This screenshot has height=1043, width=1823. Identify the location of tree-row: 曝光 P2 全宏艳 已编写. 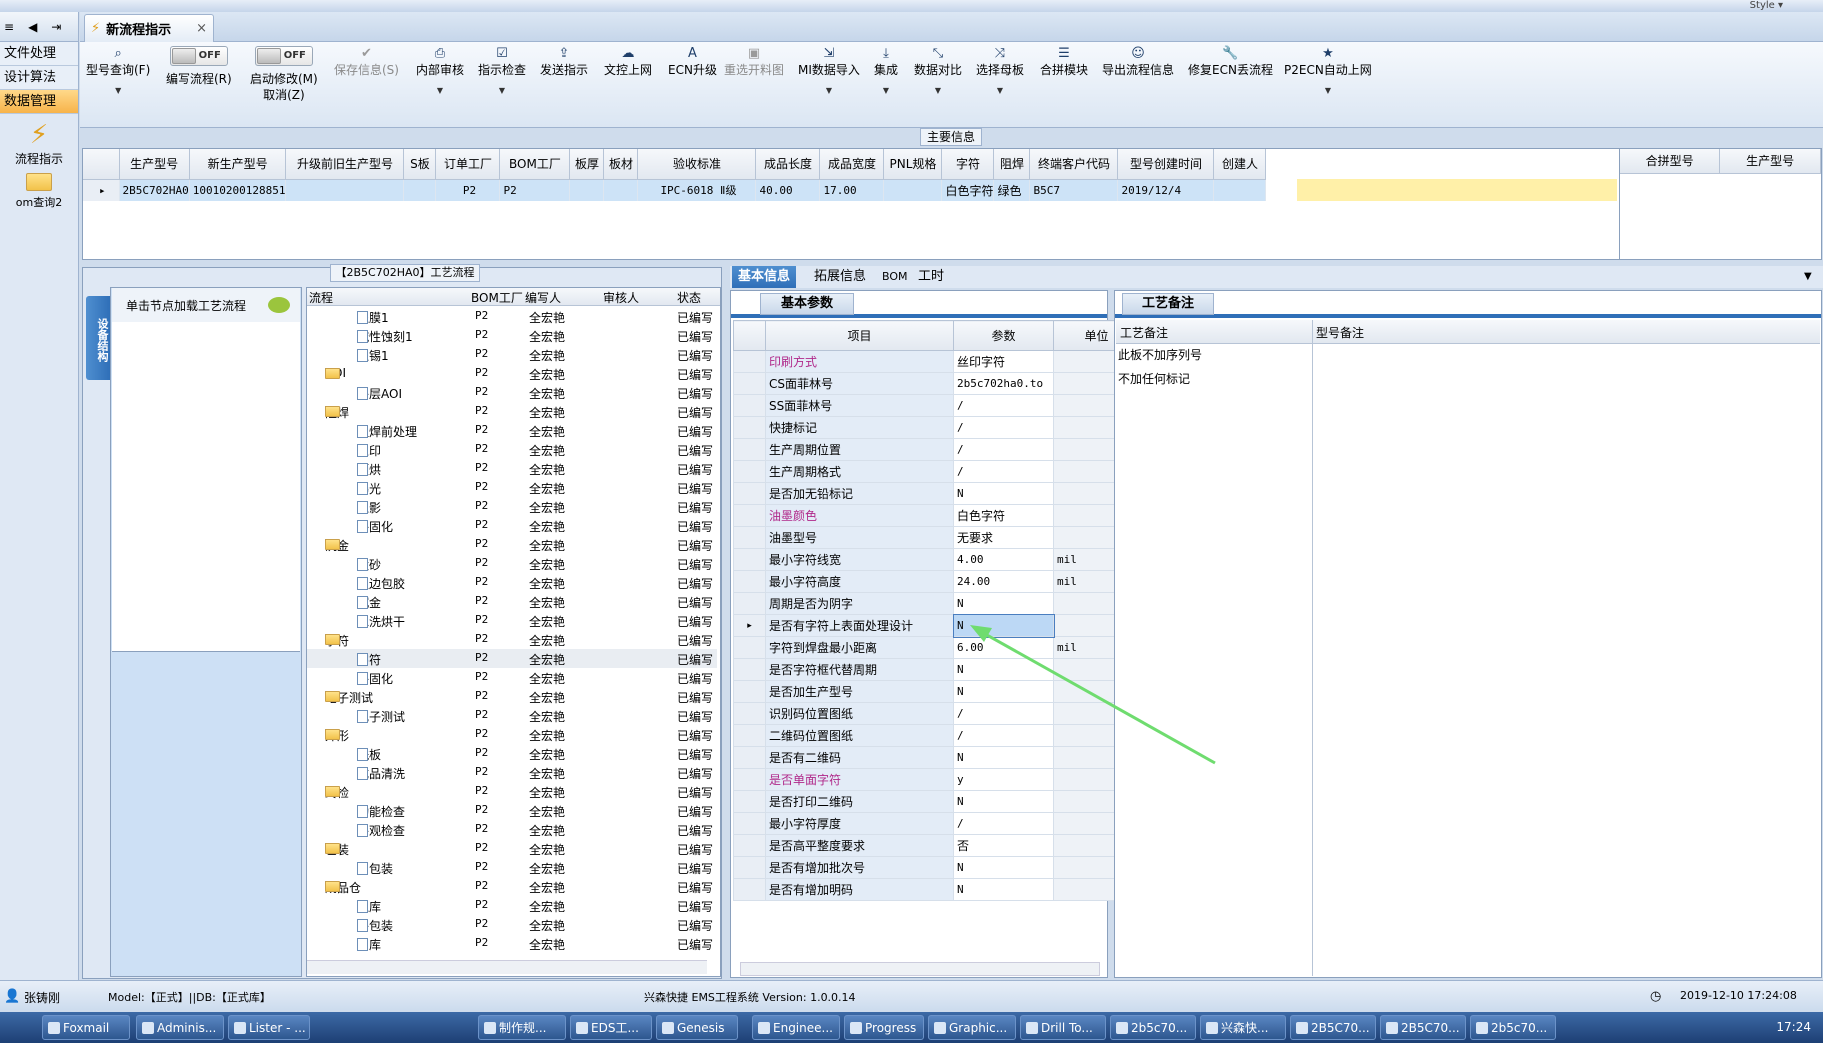
(512, 487).